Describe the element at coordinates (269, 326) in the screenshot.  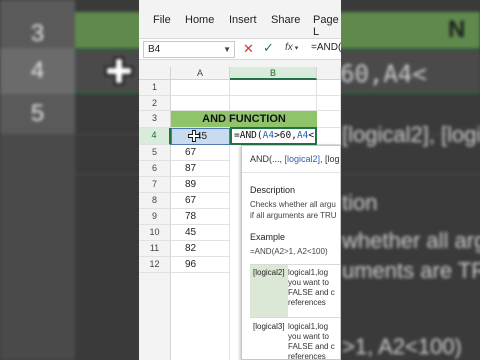
I see `param-name-logical3: [logical3]` at that location.